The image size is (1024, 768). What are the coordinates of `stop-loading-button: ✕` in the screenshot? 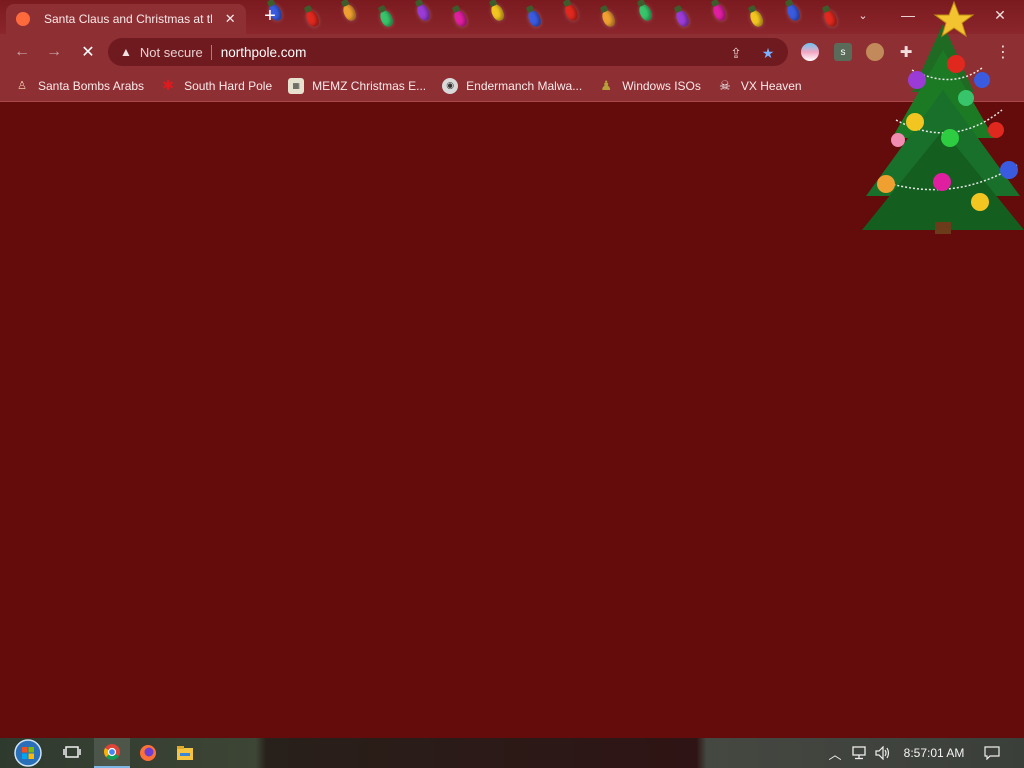 It's located at (88, 52).